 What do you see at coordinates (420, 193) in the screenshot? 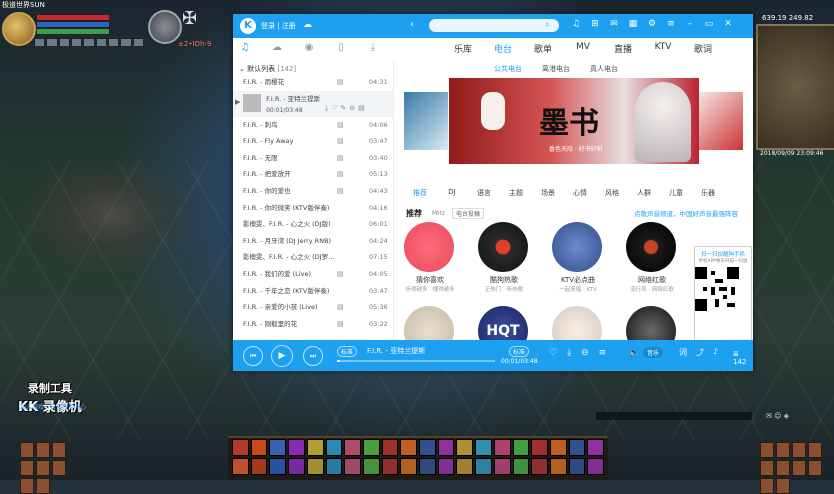
I see `category-tab: 推荐` at bounding box center [420, 193].